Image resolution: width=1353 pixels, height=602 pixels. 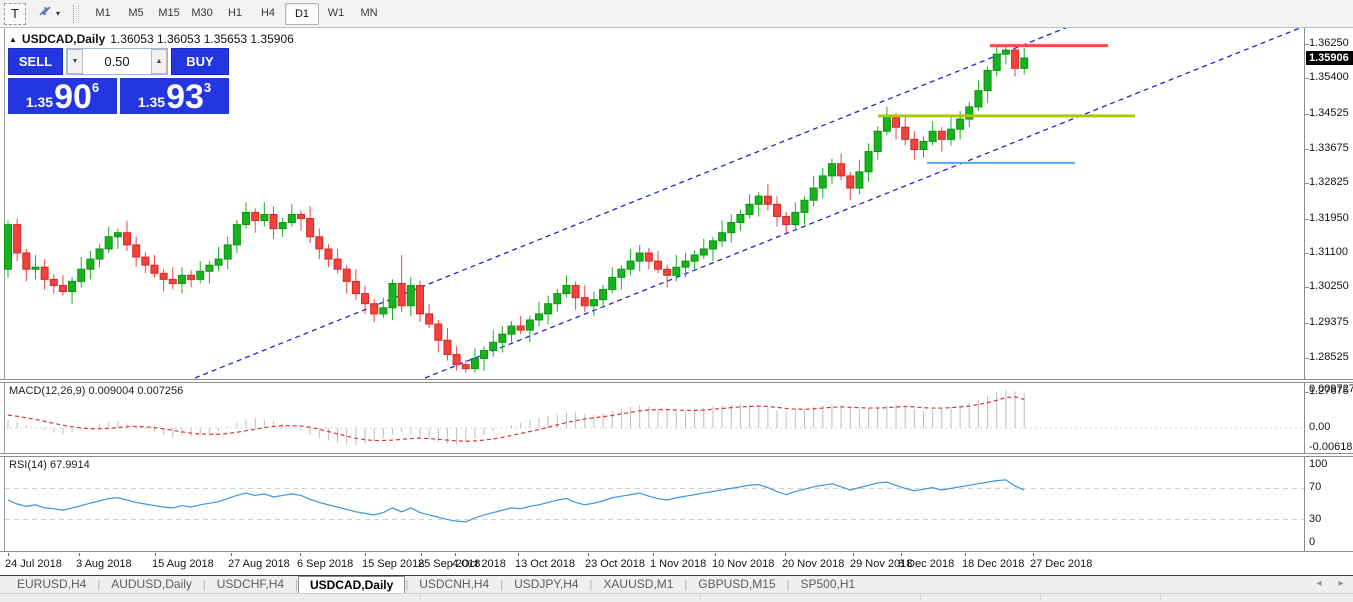 I want to click on tab-scroll-right-icon: ▸, so click(x=1341, y=583).